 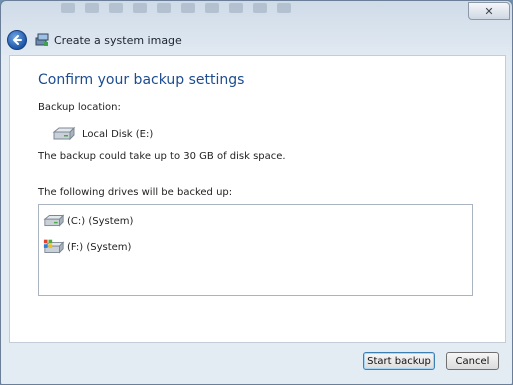 What do you see at coordinates (141, 80) in the screenshot?
I see `page-heading: Confirm your backup settings` at bounding box center [141, 80].